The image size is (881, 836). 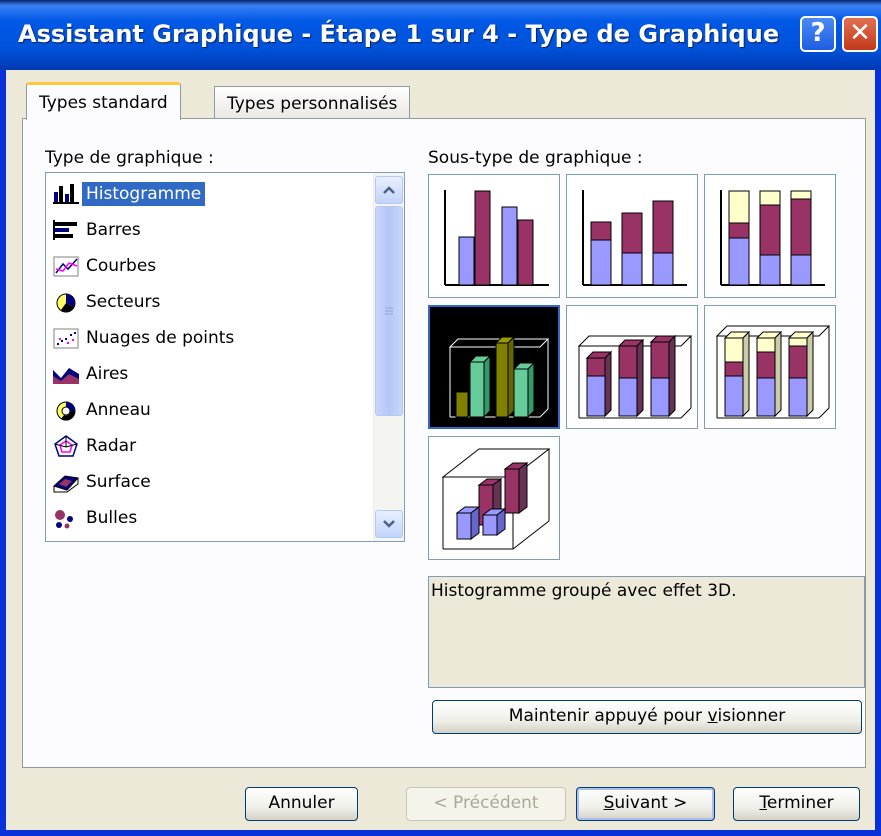 I want to click on next-button: Suivant >, so click(x=645, y=804).